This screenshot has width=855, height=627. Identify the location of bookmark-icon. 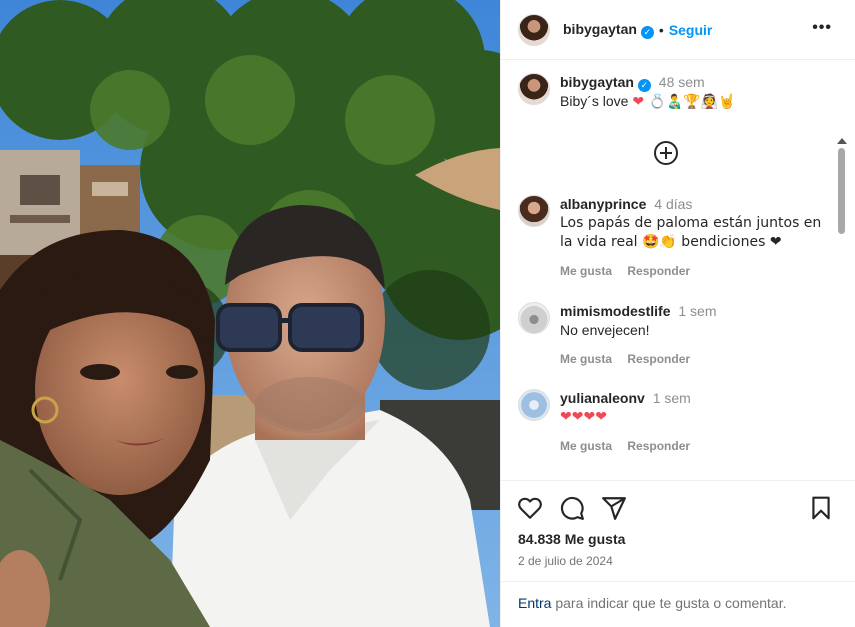
(821, 508).